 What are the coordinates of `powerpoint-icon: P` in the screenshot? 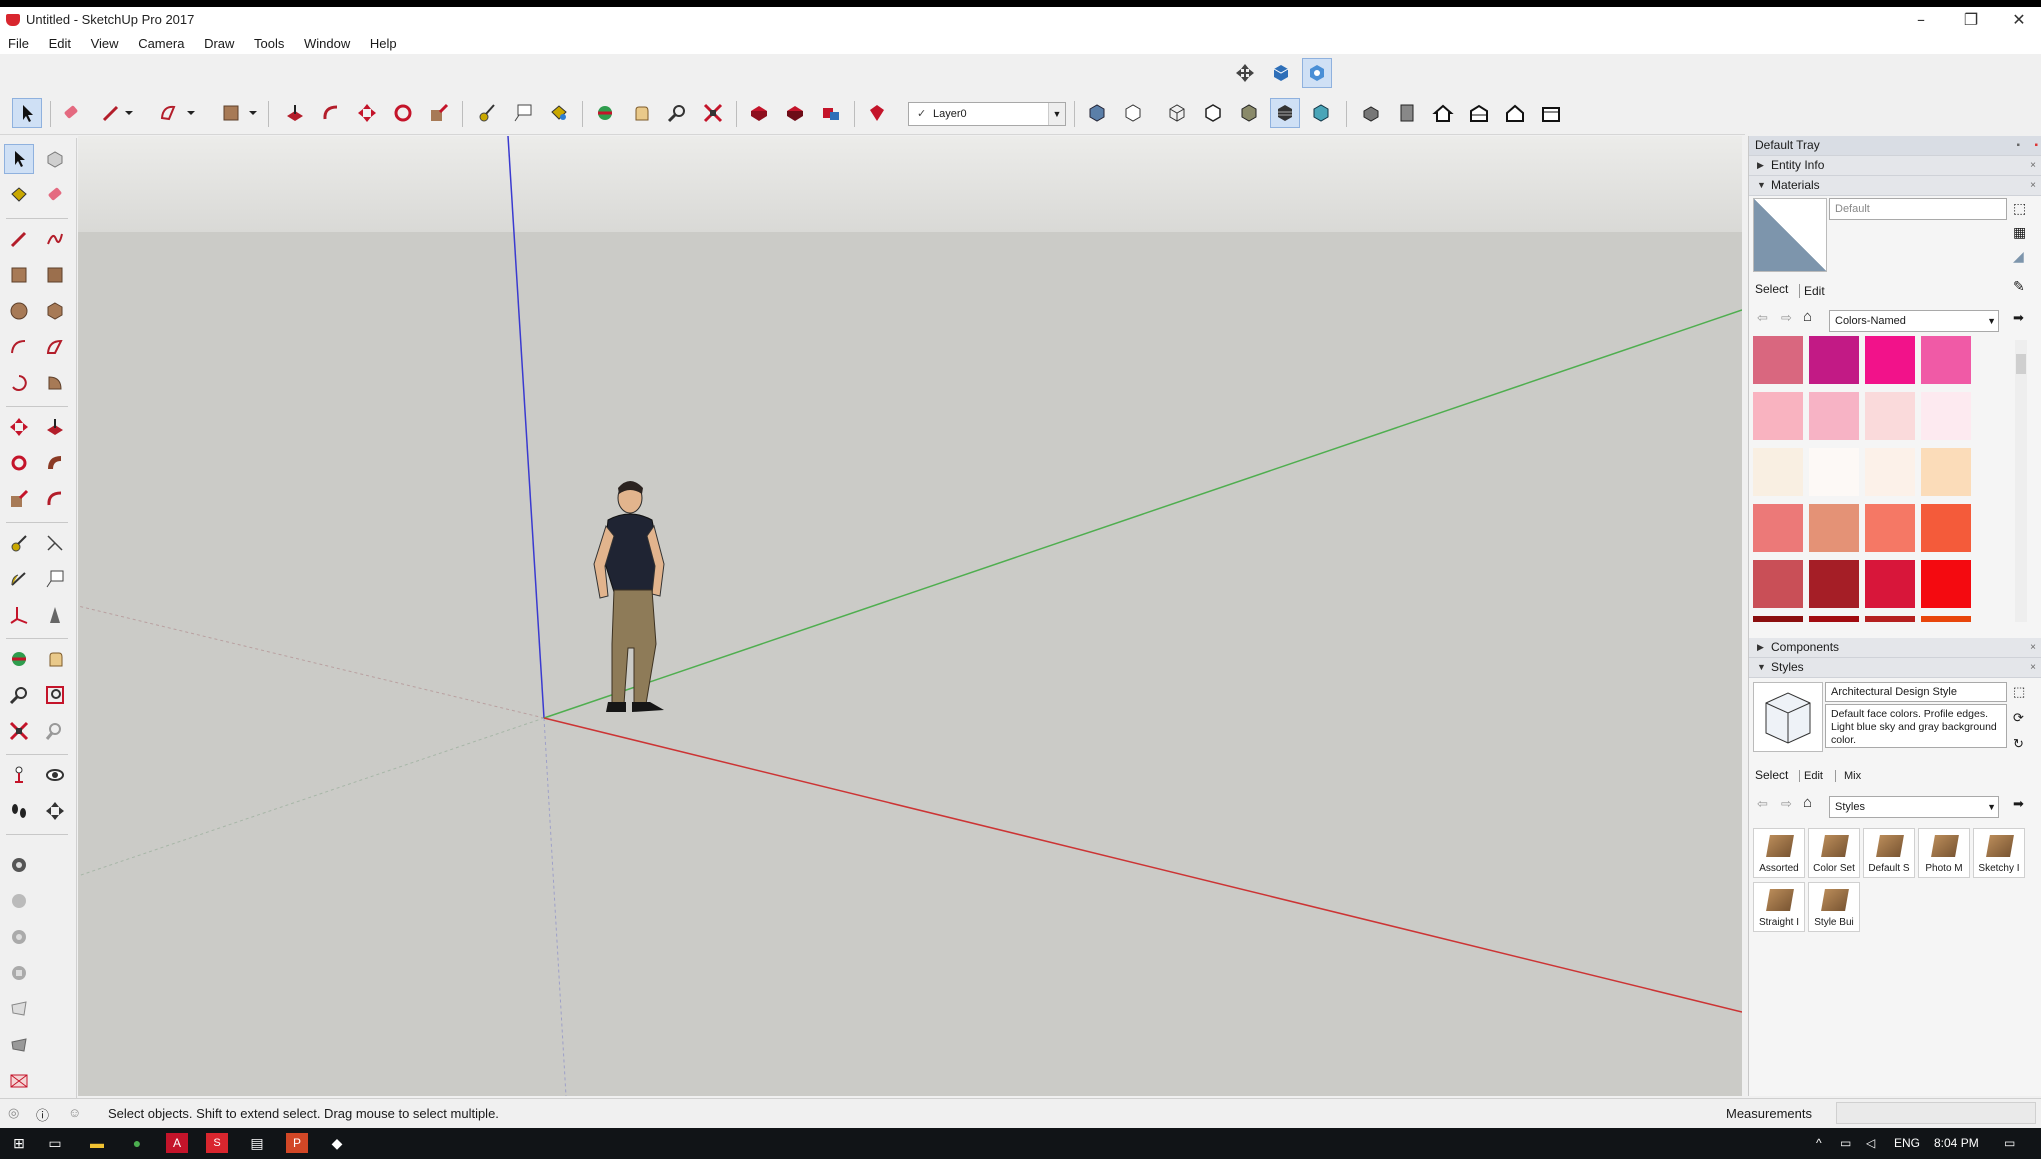 It's located at (297, 1143).